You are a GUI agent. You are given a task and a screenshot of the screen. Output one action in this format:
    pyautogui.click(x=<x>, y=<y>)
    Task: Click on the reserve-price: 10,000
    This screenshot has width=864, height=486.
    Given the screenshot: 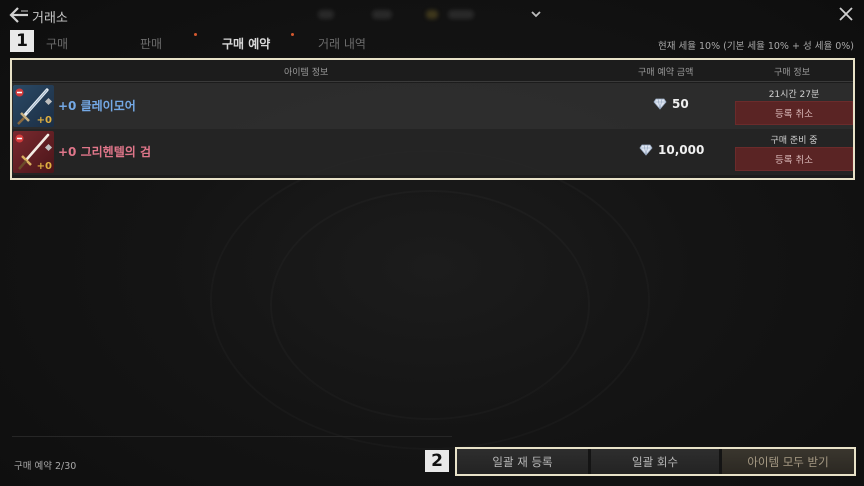 What is the action you would take?
    pyautogui.click(x=671, y=150)
    